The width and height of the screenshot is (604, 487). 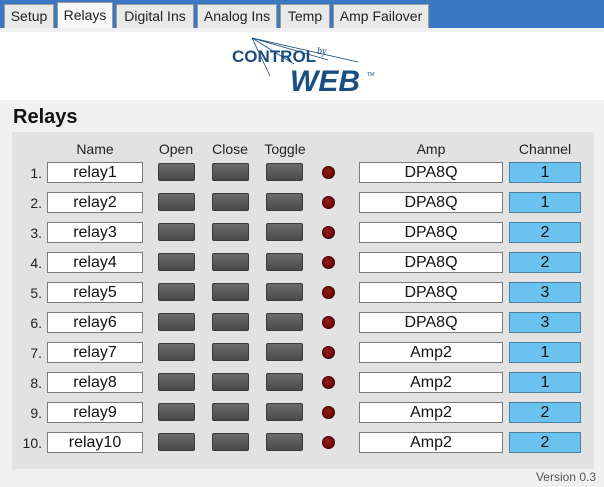 What do you see at coordinates (95, 262) in the screenshot?
I see `relay-name-field: relay4` at bounding box center [95, 262].